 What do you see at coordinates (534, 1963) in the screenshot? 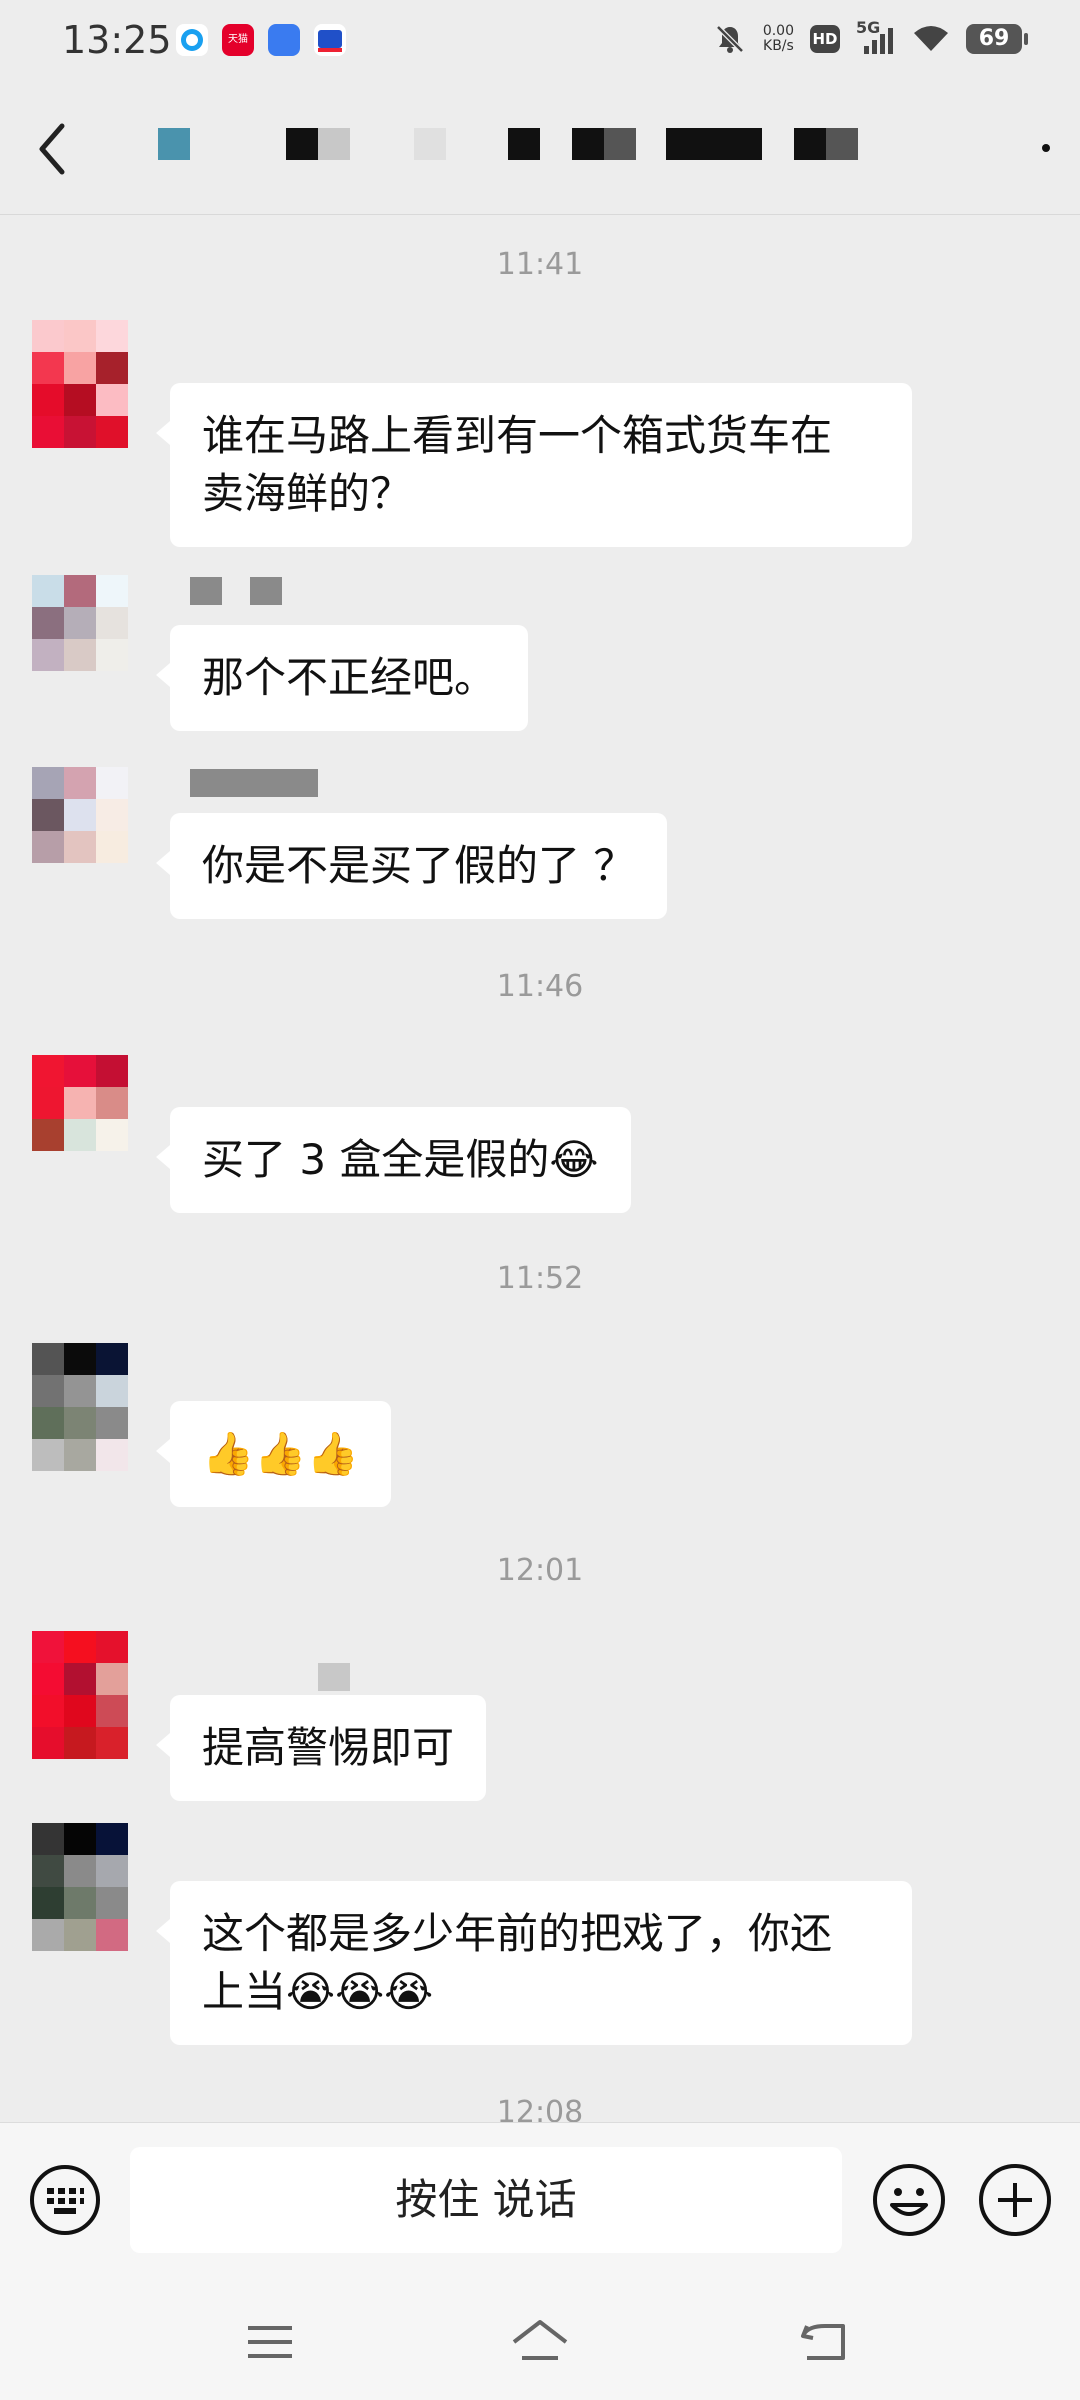
I see `message-bubble: 这个都是多少年前的把戏了，你还 上当😭😭😭` at bounding box center [534, 1963].